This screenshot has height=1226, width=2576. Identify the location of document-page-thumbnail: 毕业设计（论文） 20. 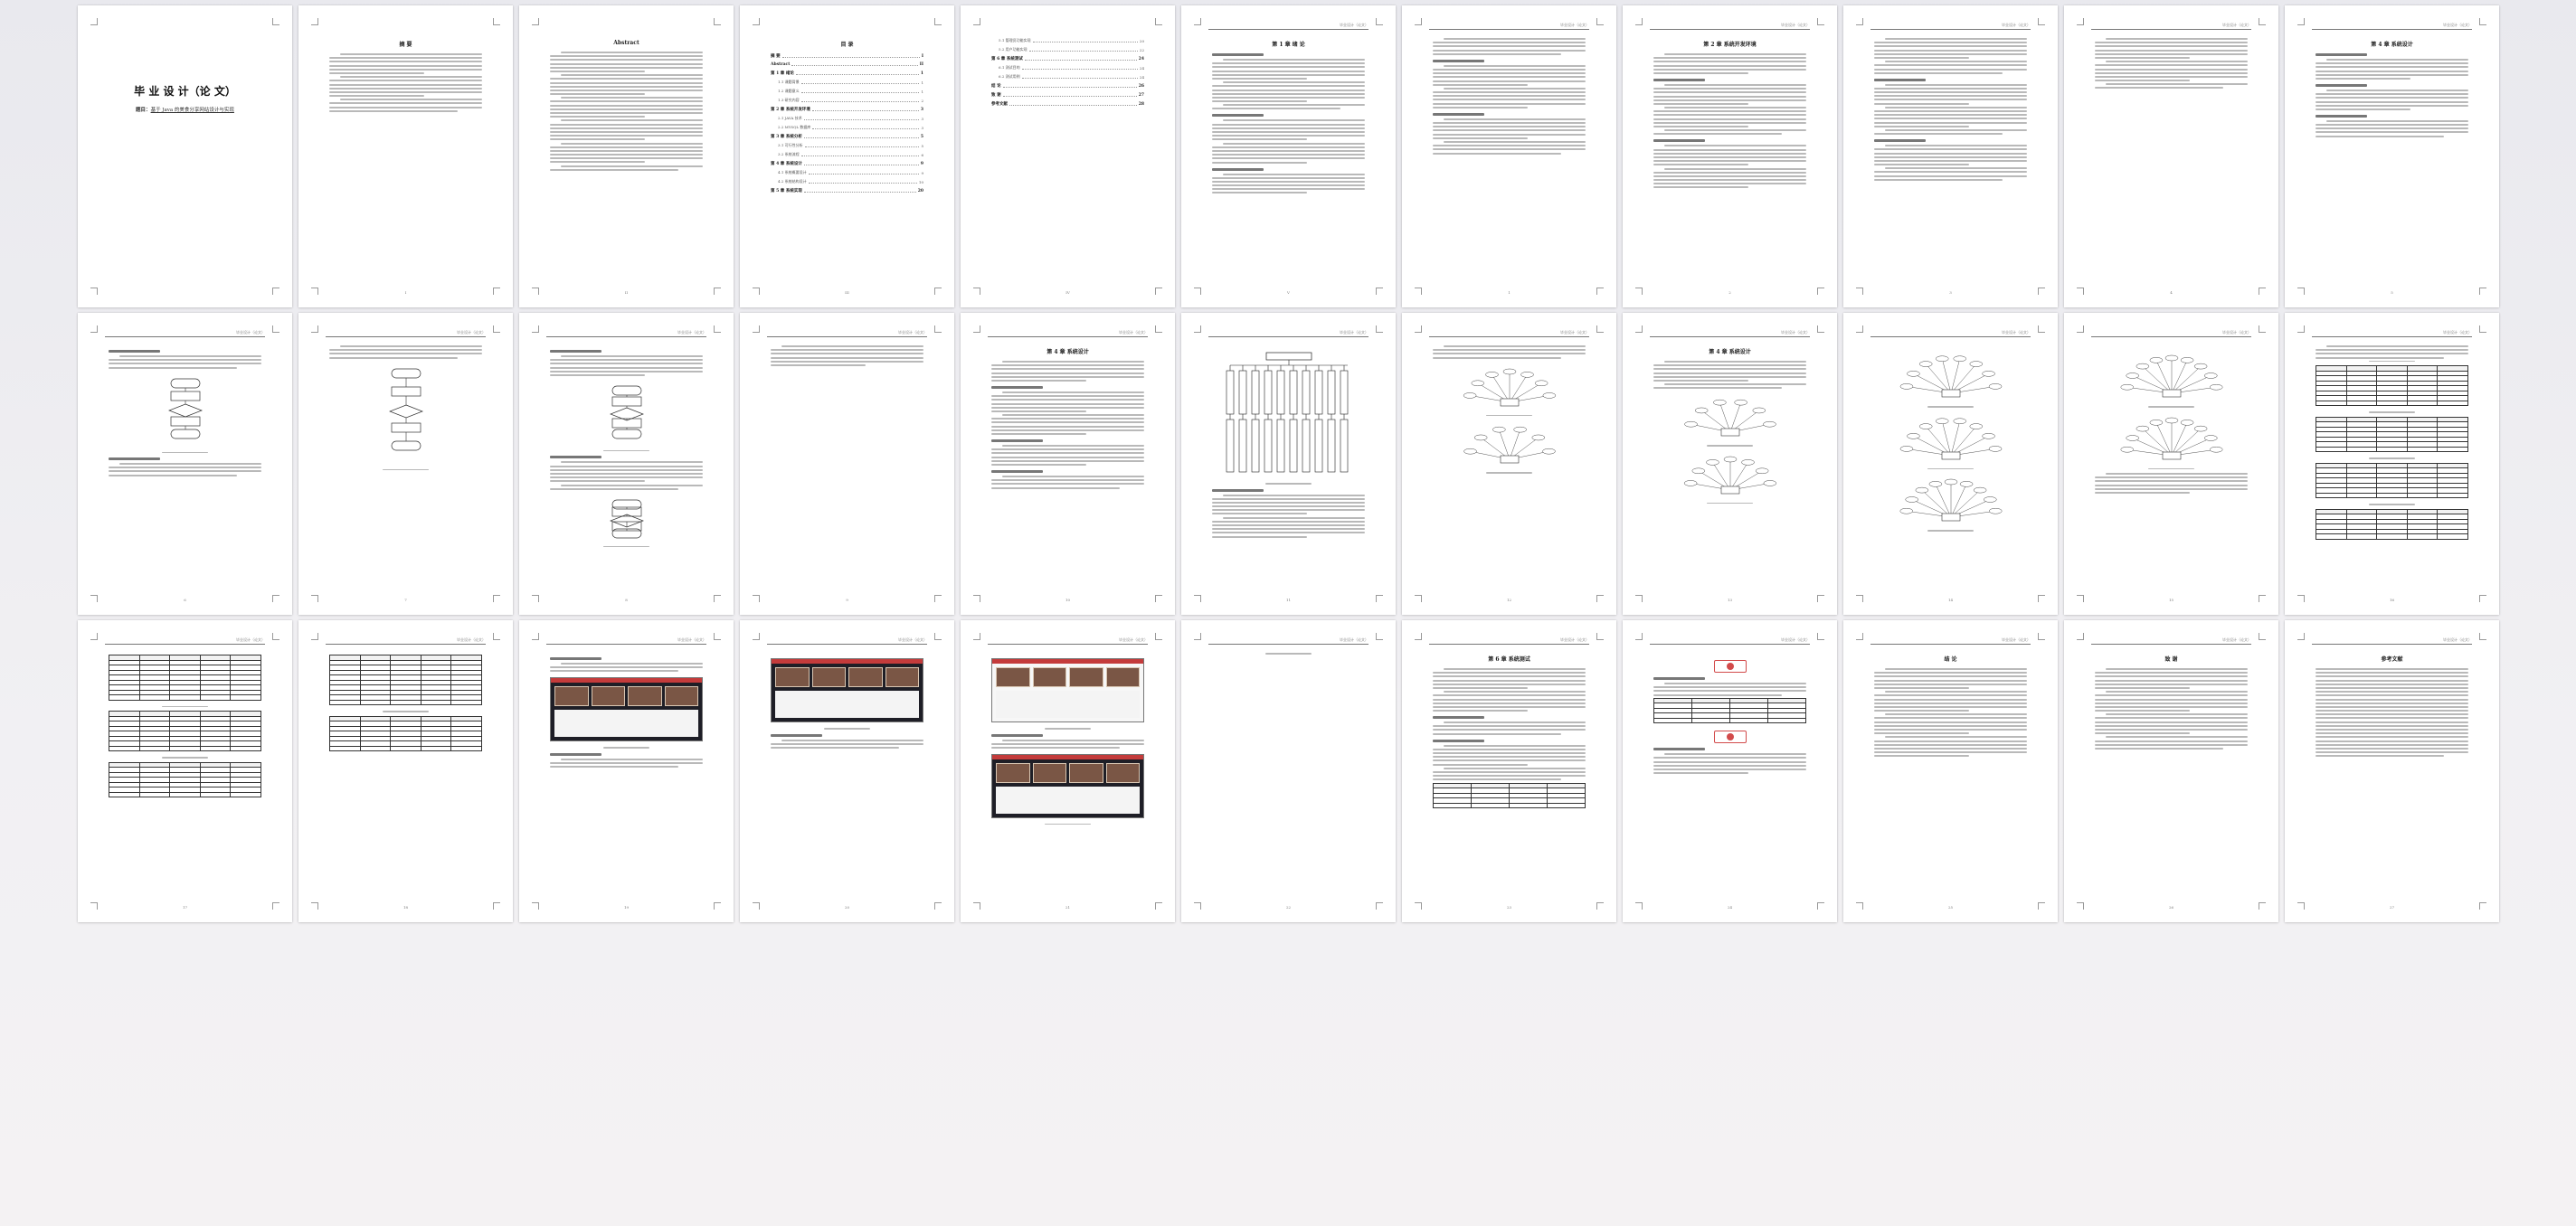
(847, 771).